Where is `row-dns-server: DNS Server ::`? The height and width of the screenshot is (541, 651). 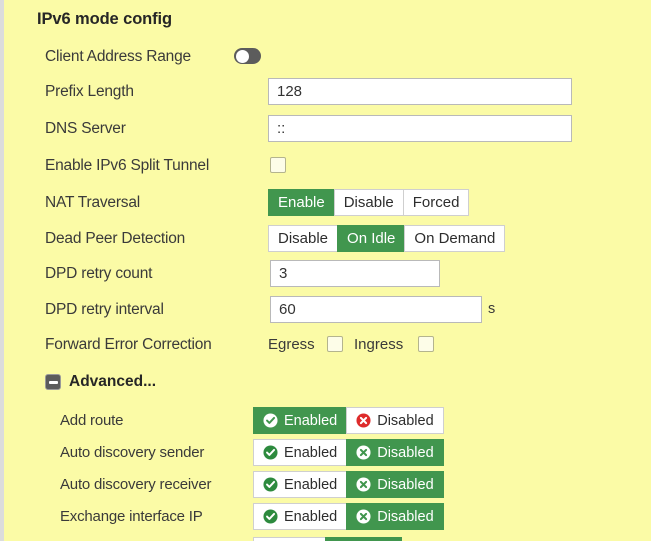 row-dns-server: DNS Server :: is located at coordinates (327, 128).